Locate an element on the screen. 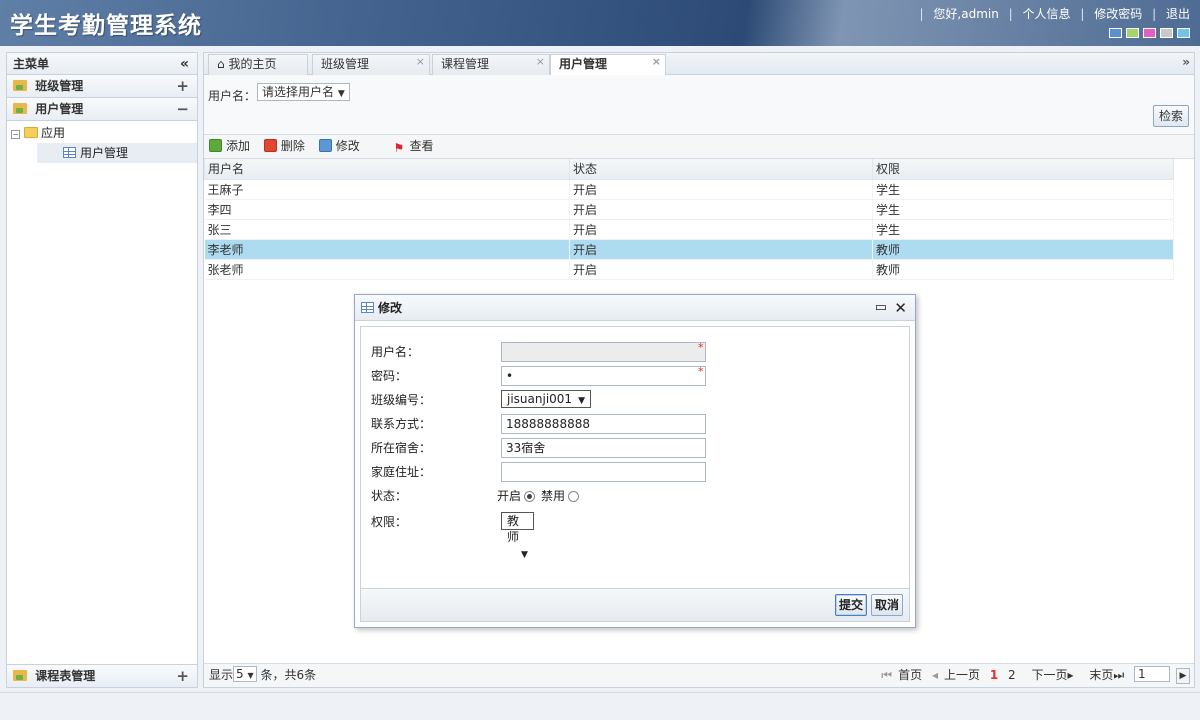  role-select: 教师▼ is located at coordinates (517, 536).